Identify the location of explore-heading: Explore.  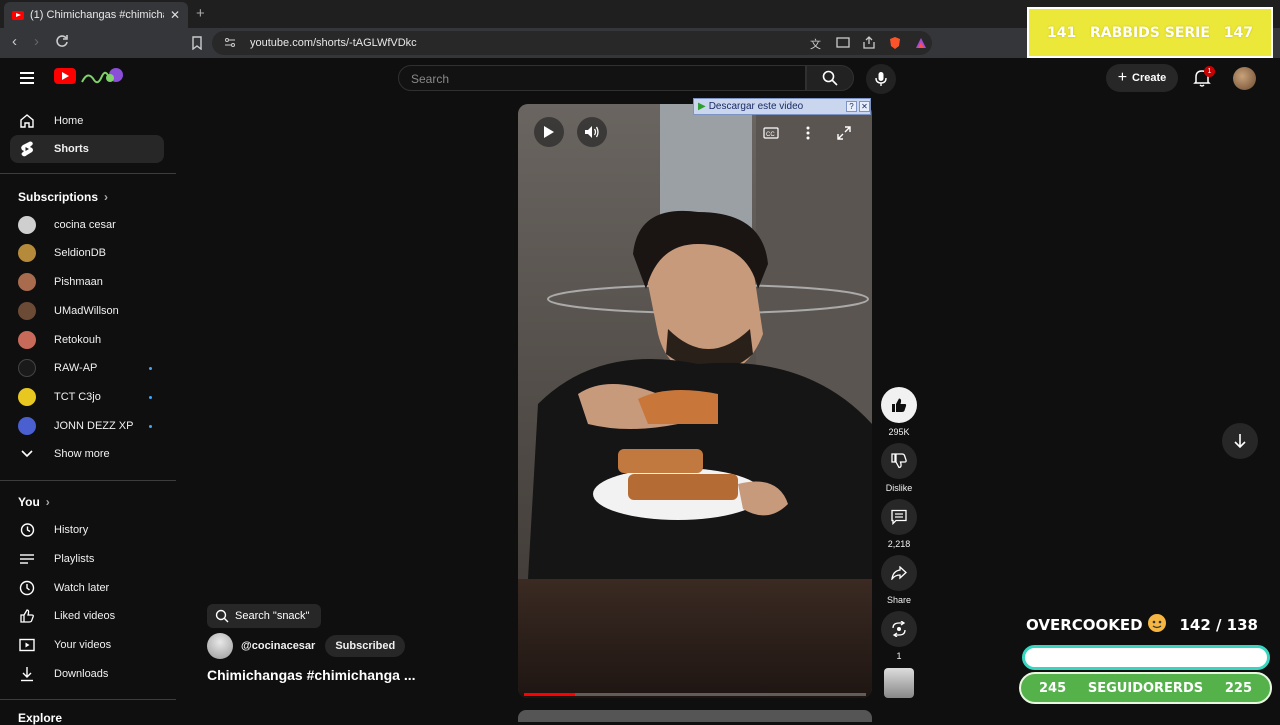
(40, 718).